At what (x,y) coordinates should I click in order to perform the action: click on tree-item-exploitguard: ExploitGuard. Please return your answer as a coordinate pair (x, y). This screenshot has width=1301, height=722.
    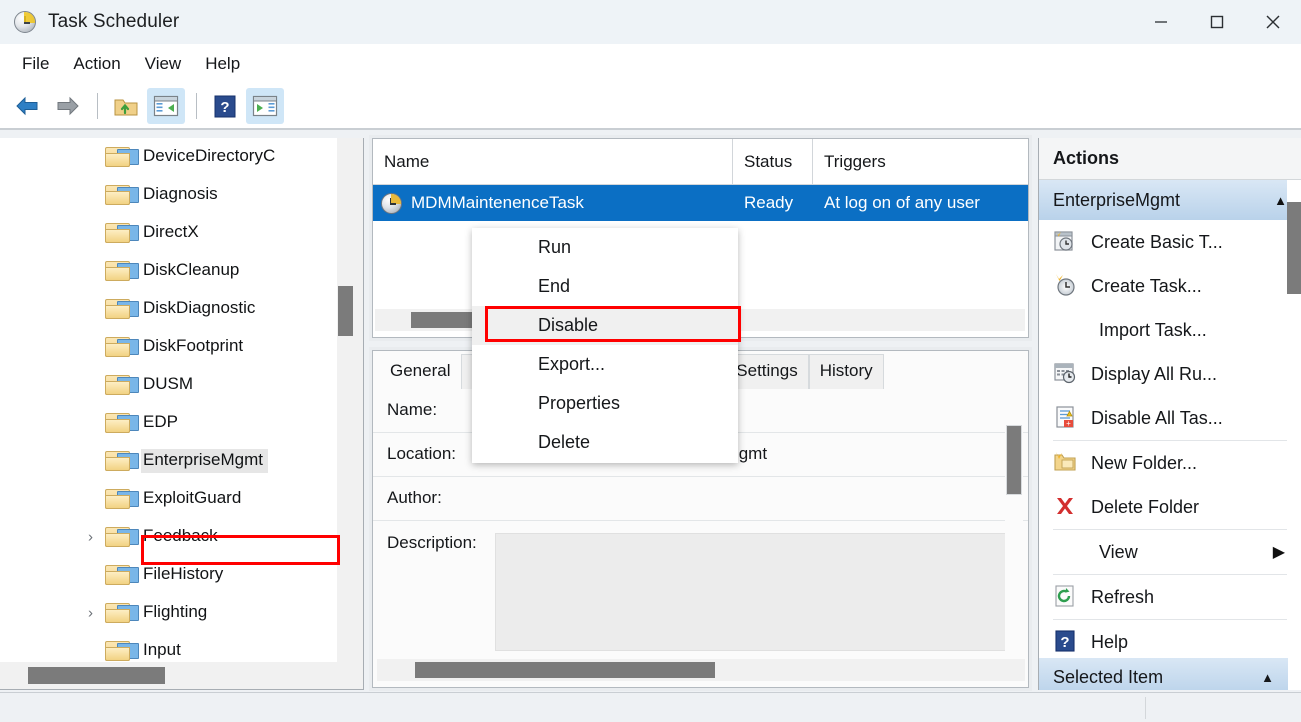
    Looking at the image, I should click on (172, 499).